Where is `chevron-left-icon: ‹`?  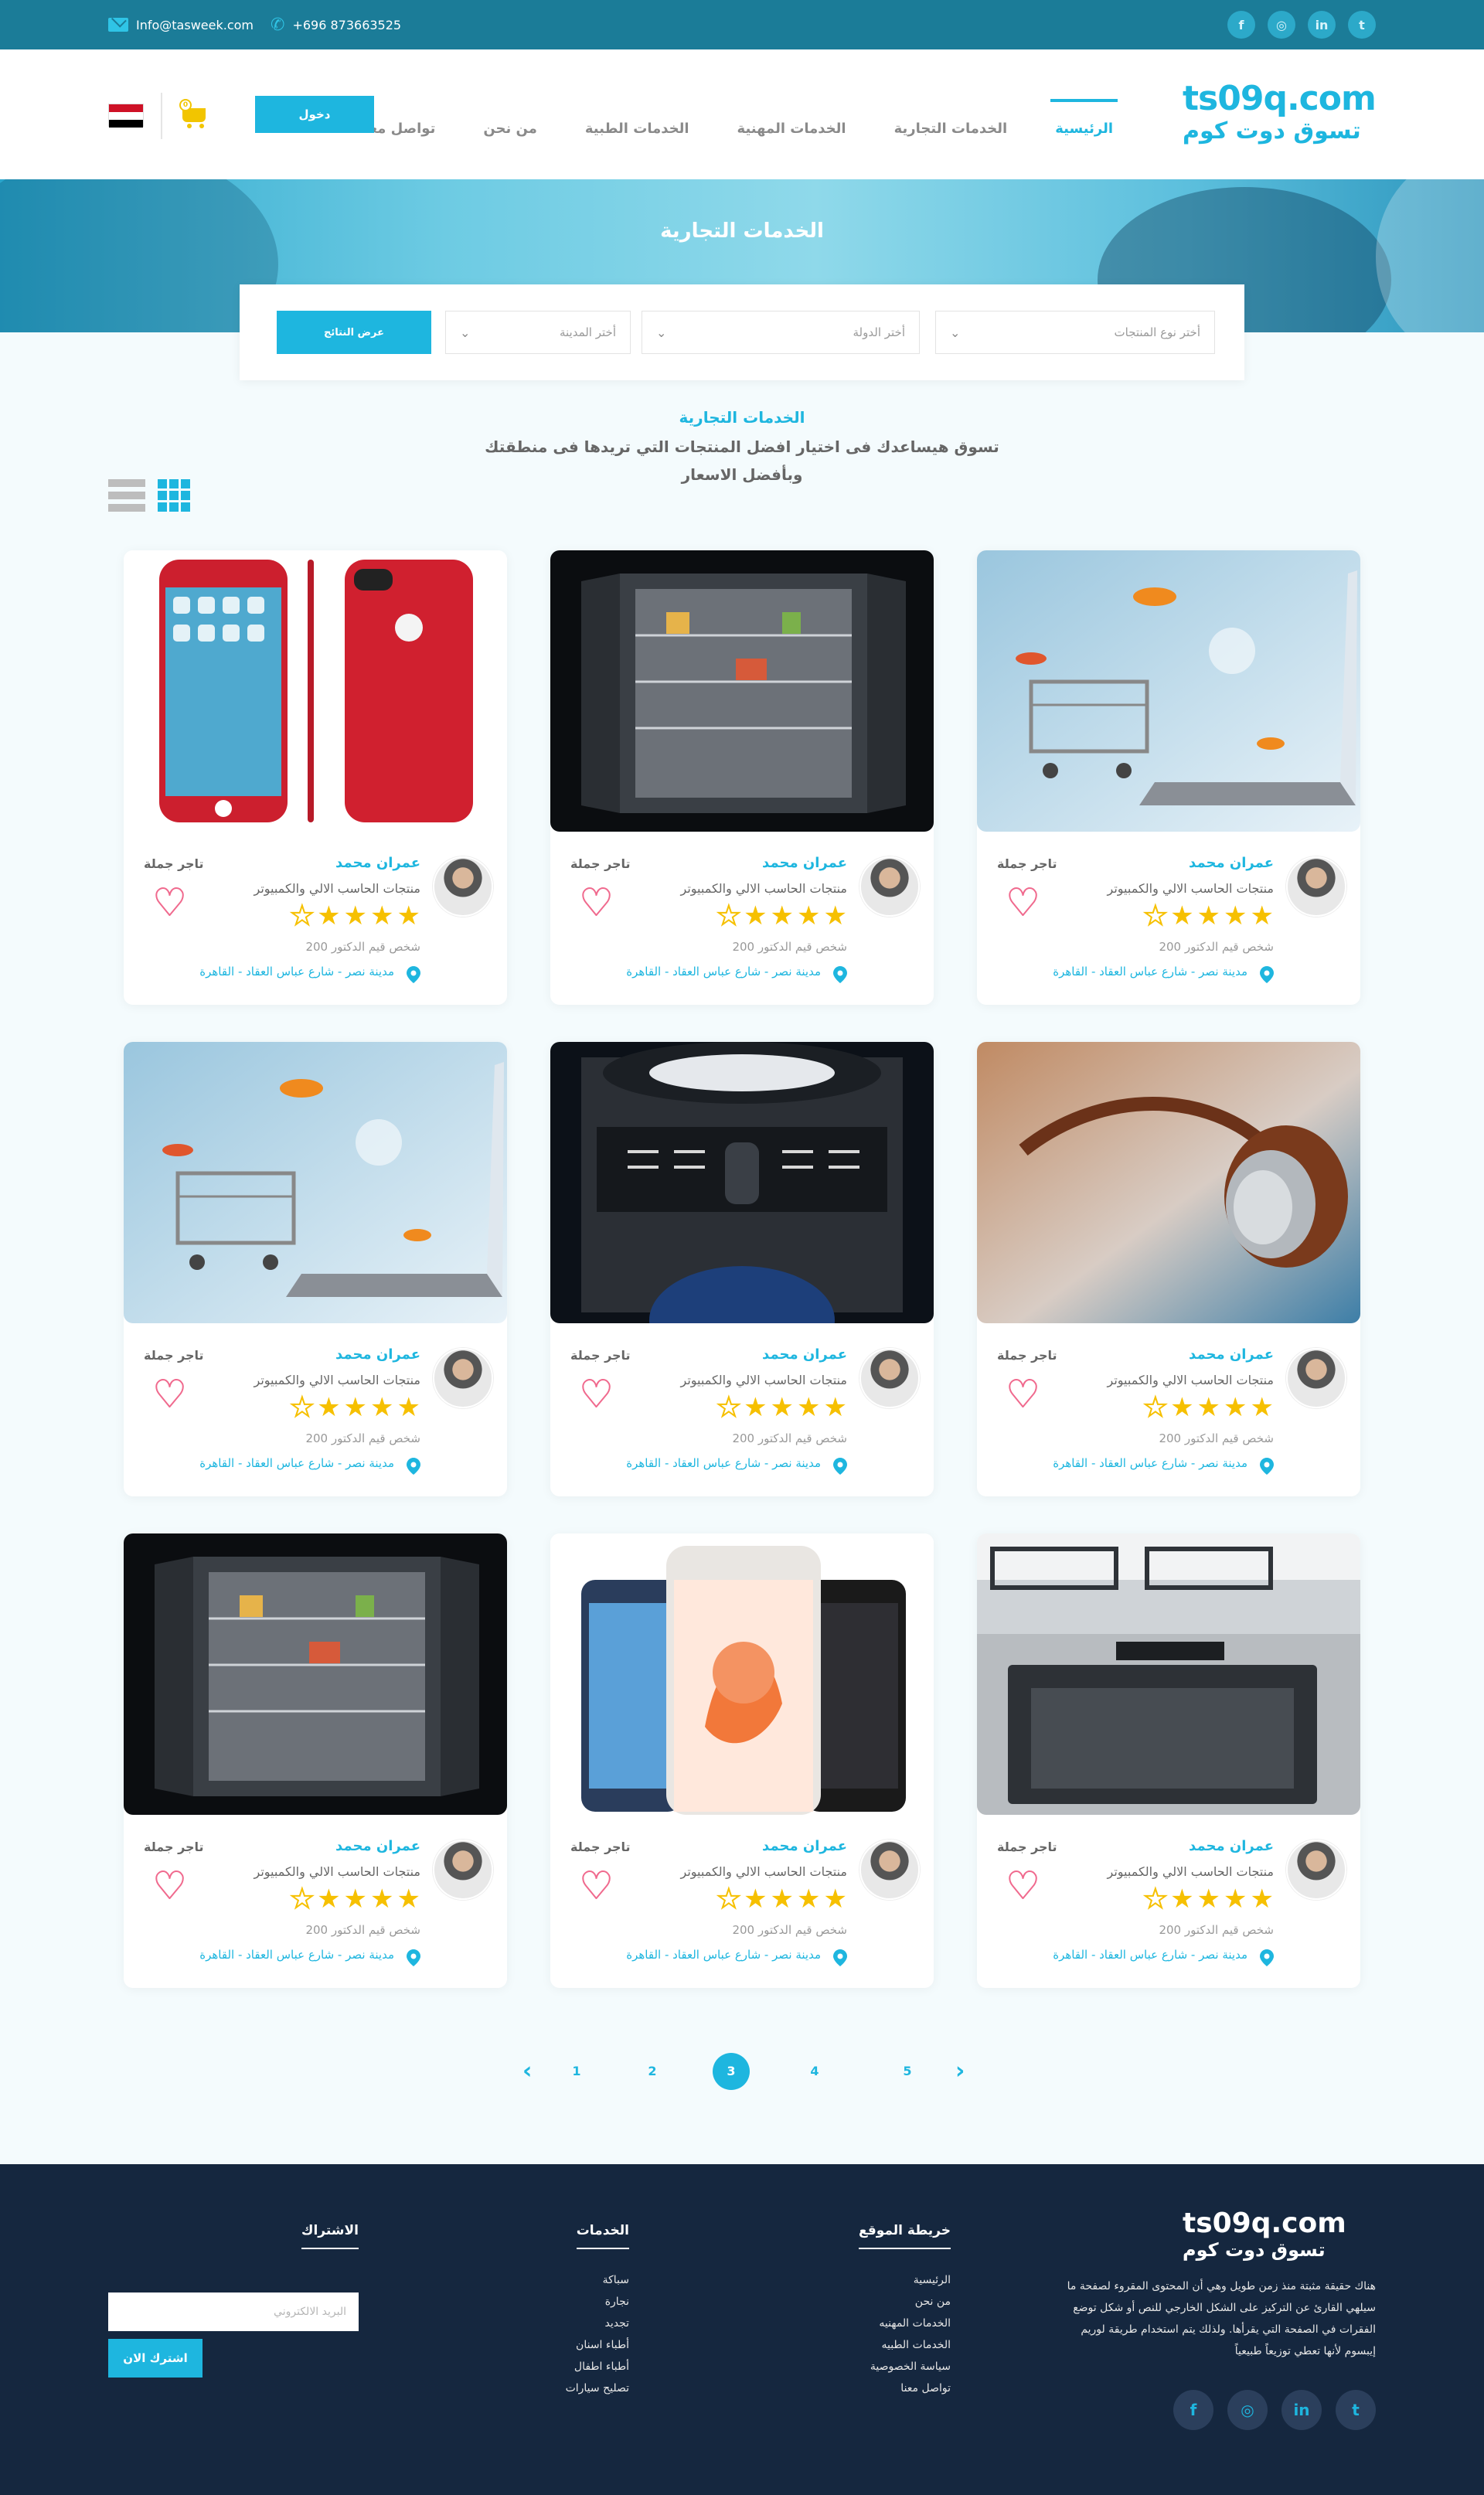
chevron-left-icon: ‹ is located at coordinates (527, 2071).